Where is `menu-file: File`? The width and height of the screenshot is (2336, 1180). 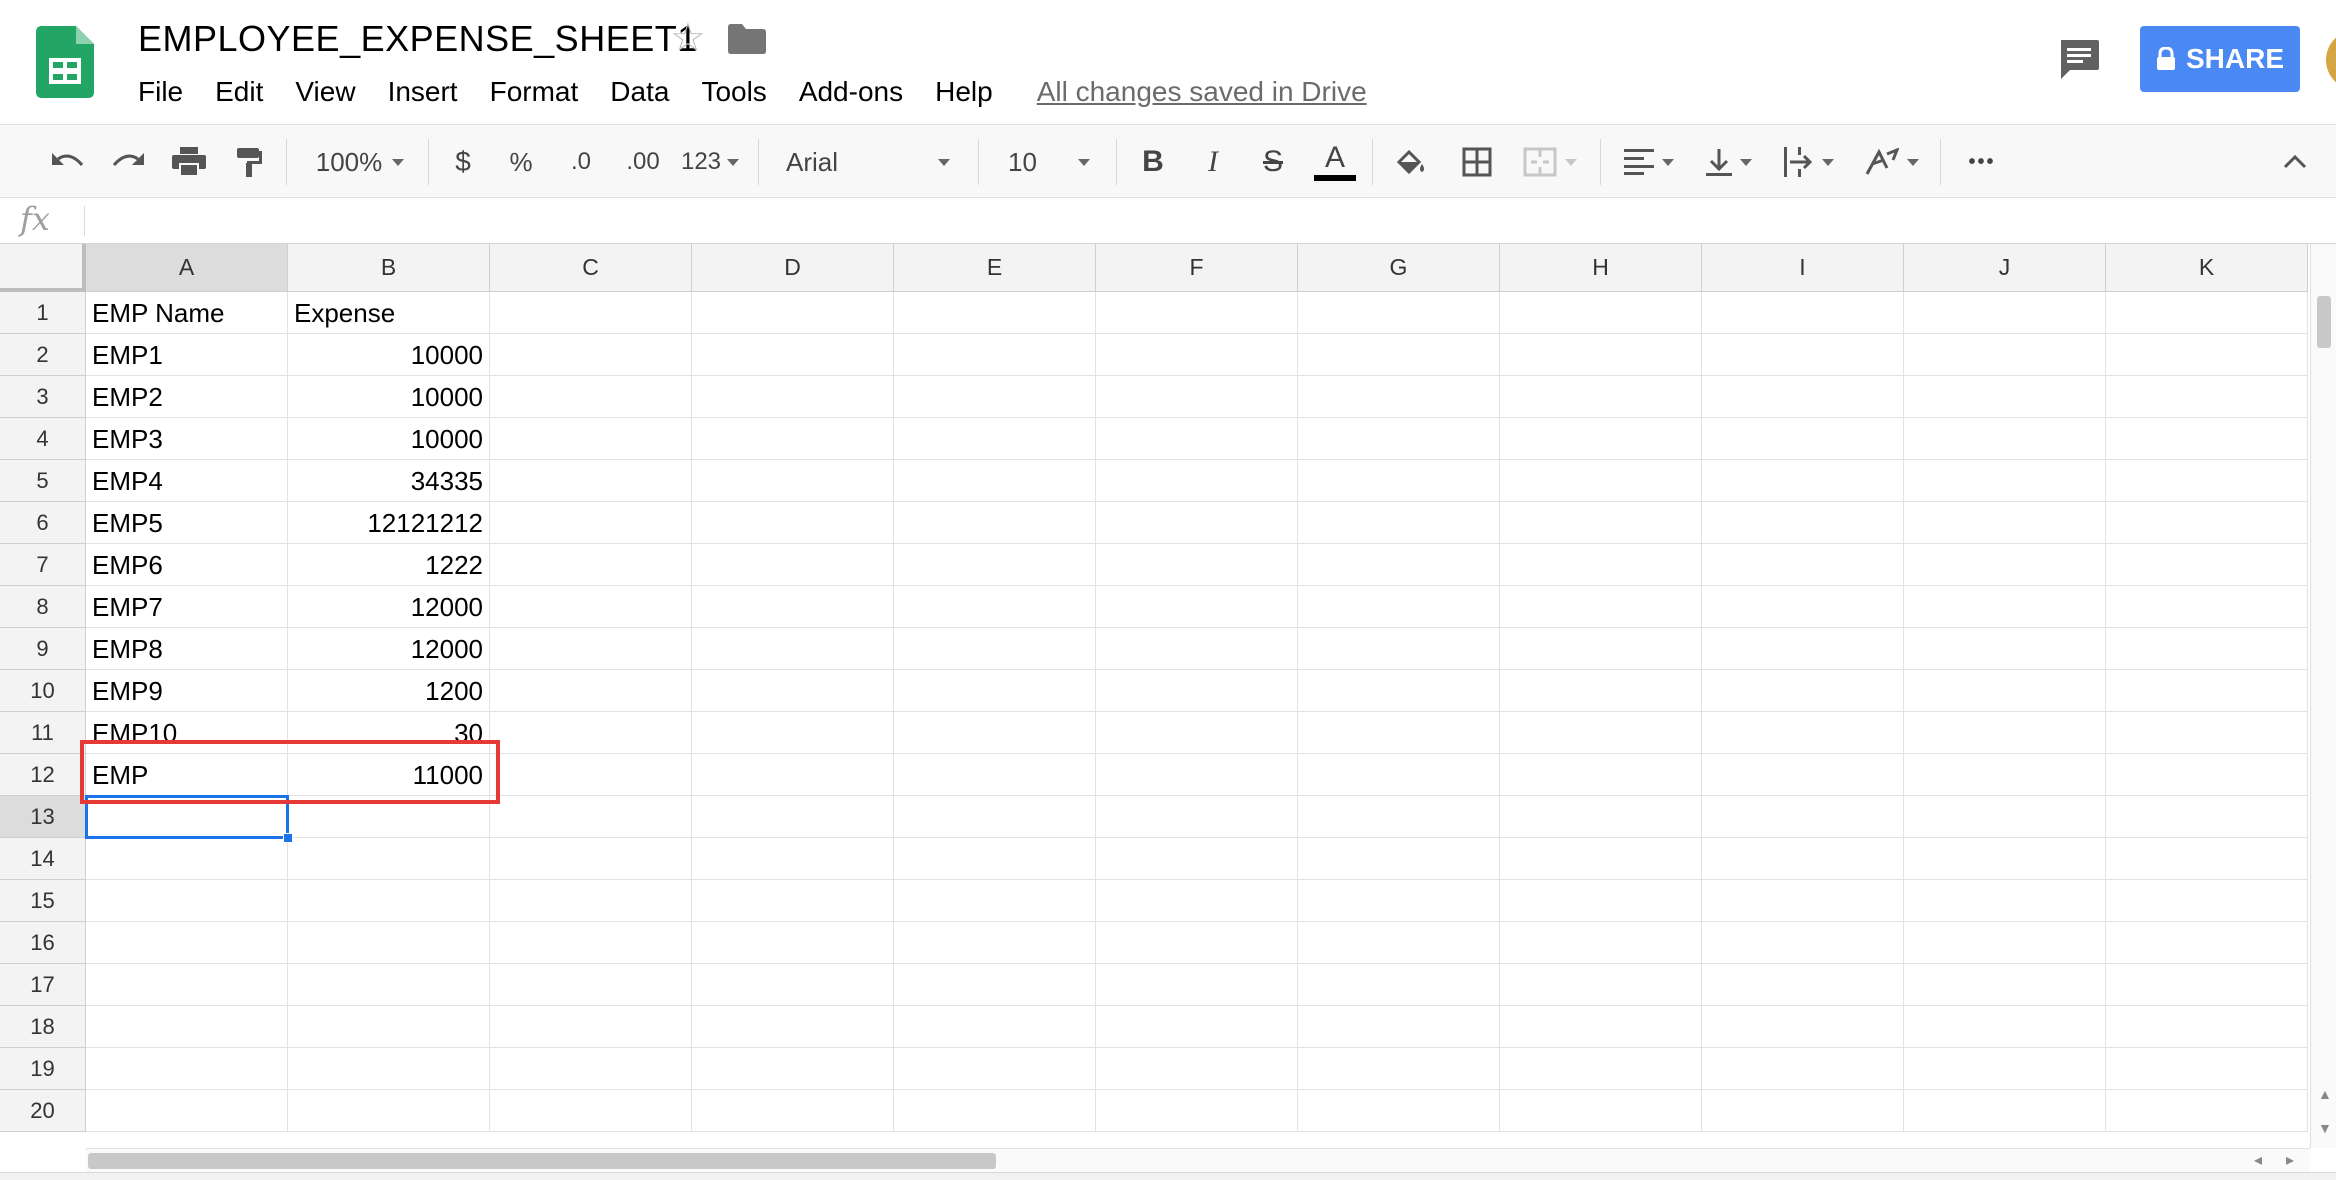 menu-file: File is located at coordinates (160, 92).